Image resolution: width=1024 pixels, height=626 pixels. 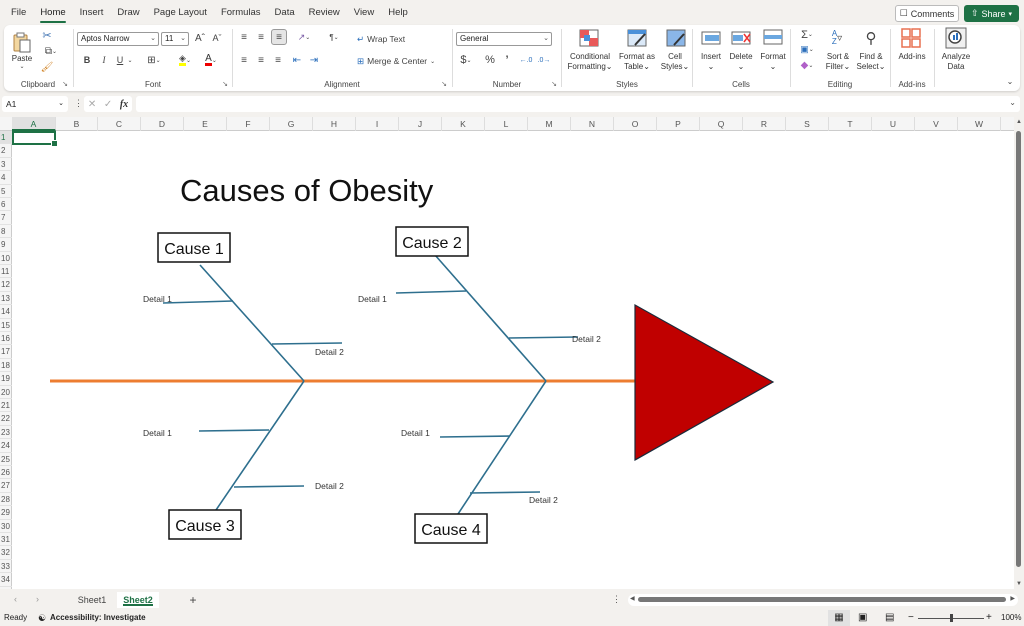 What do you see at coordinates (637, 38) in the screenshot?
I see `format-table-icon` at bounding box center [637, 38].